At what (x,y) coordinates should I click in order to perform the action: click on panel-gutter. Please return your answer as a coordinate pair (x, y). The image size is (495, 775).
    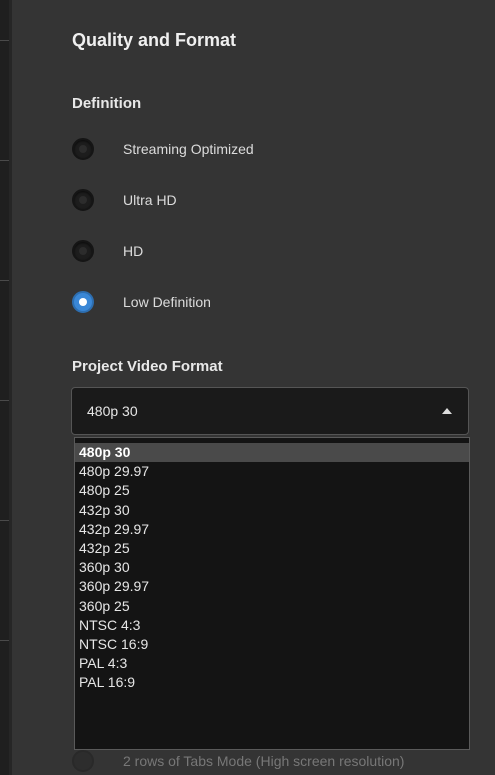
    Looking at the image, I should click on (10, 387).